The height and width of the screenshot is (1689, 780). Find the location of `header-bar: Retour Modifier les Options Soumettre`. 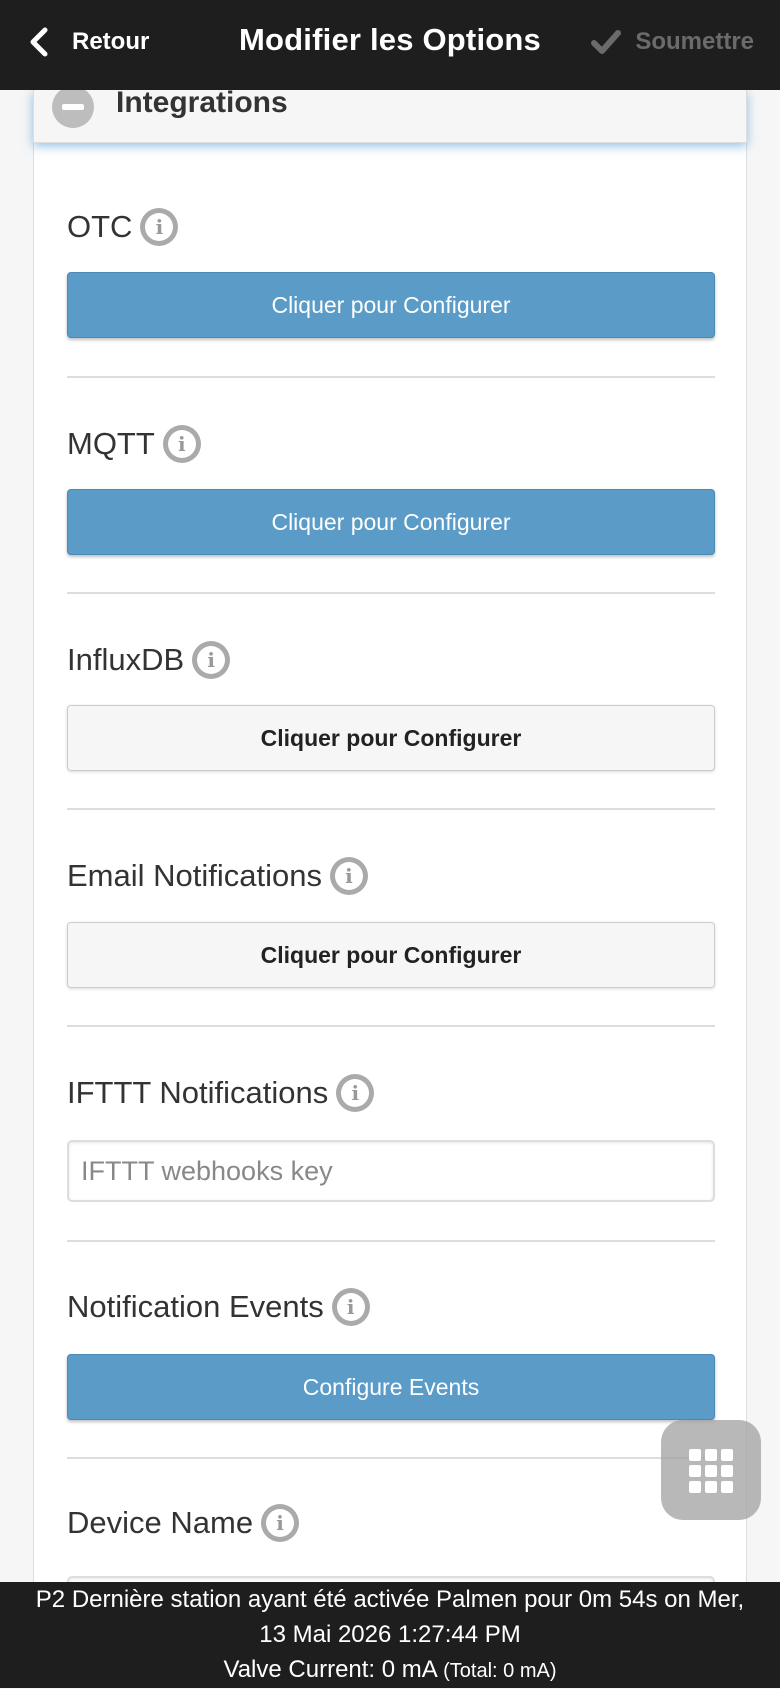

header-bar: Retour Modifier les Options Soumettre is located at coordinates (390, 45).